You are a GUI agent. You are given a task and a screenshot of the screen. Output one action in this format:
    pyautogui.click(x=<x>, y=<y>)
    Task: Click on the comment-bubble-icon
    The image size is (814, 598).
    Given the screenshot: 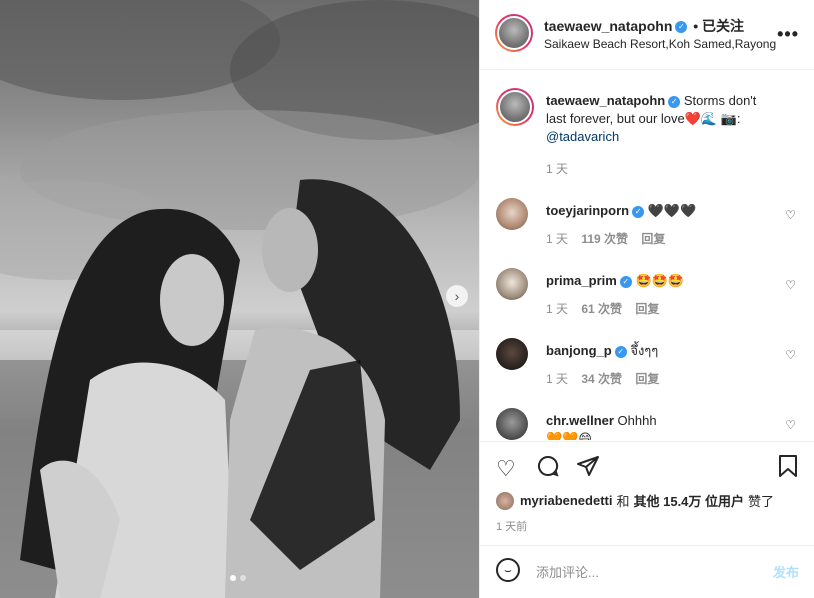 What is the action you would take?
    pyautogui.click(x=548, y=469)
    